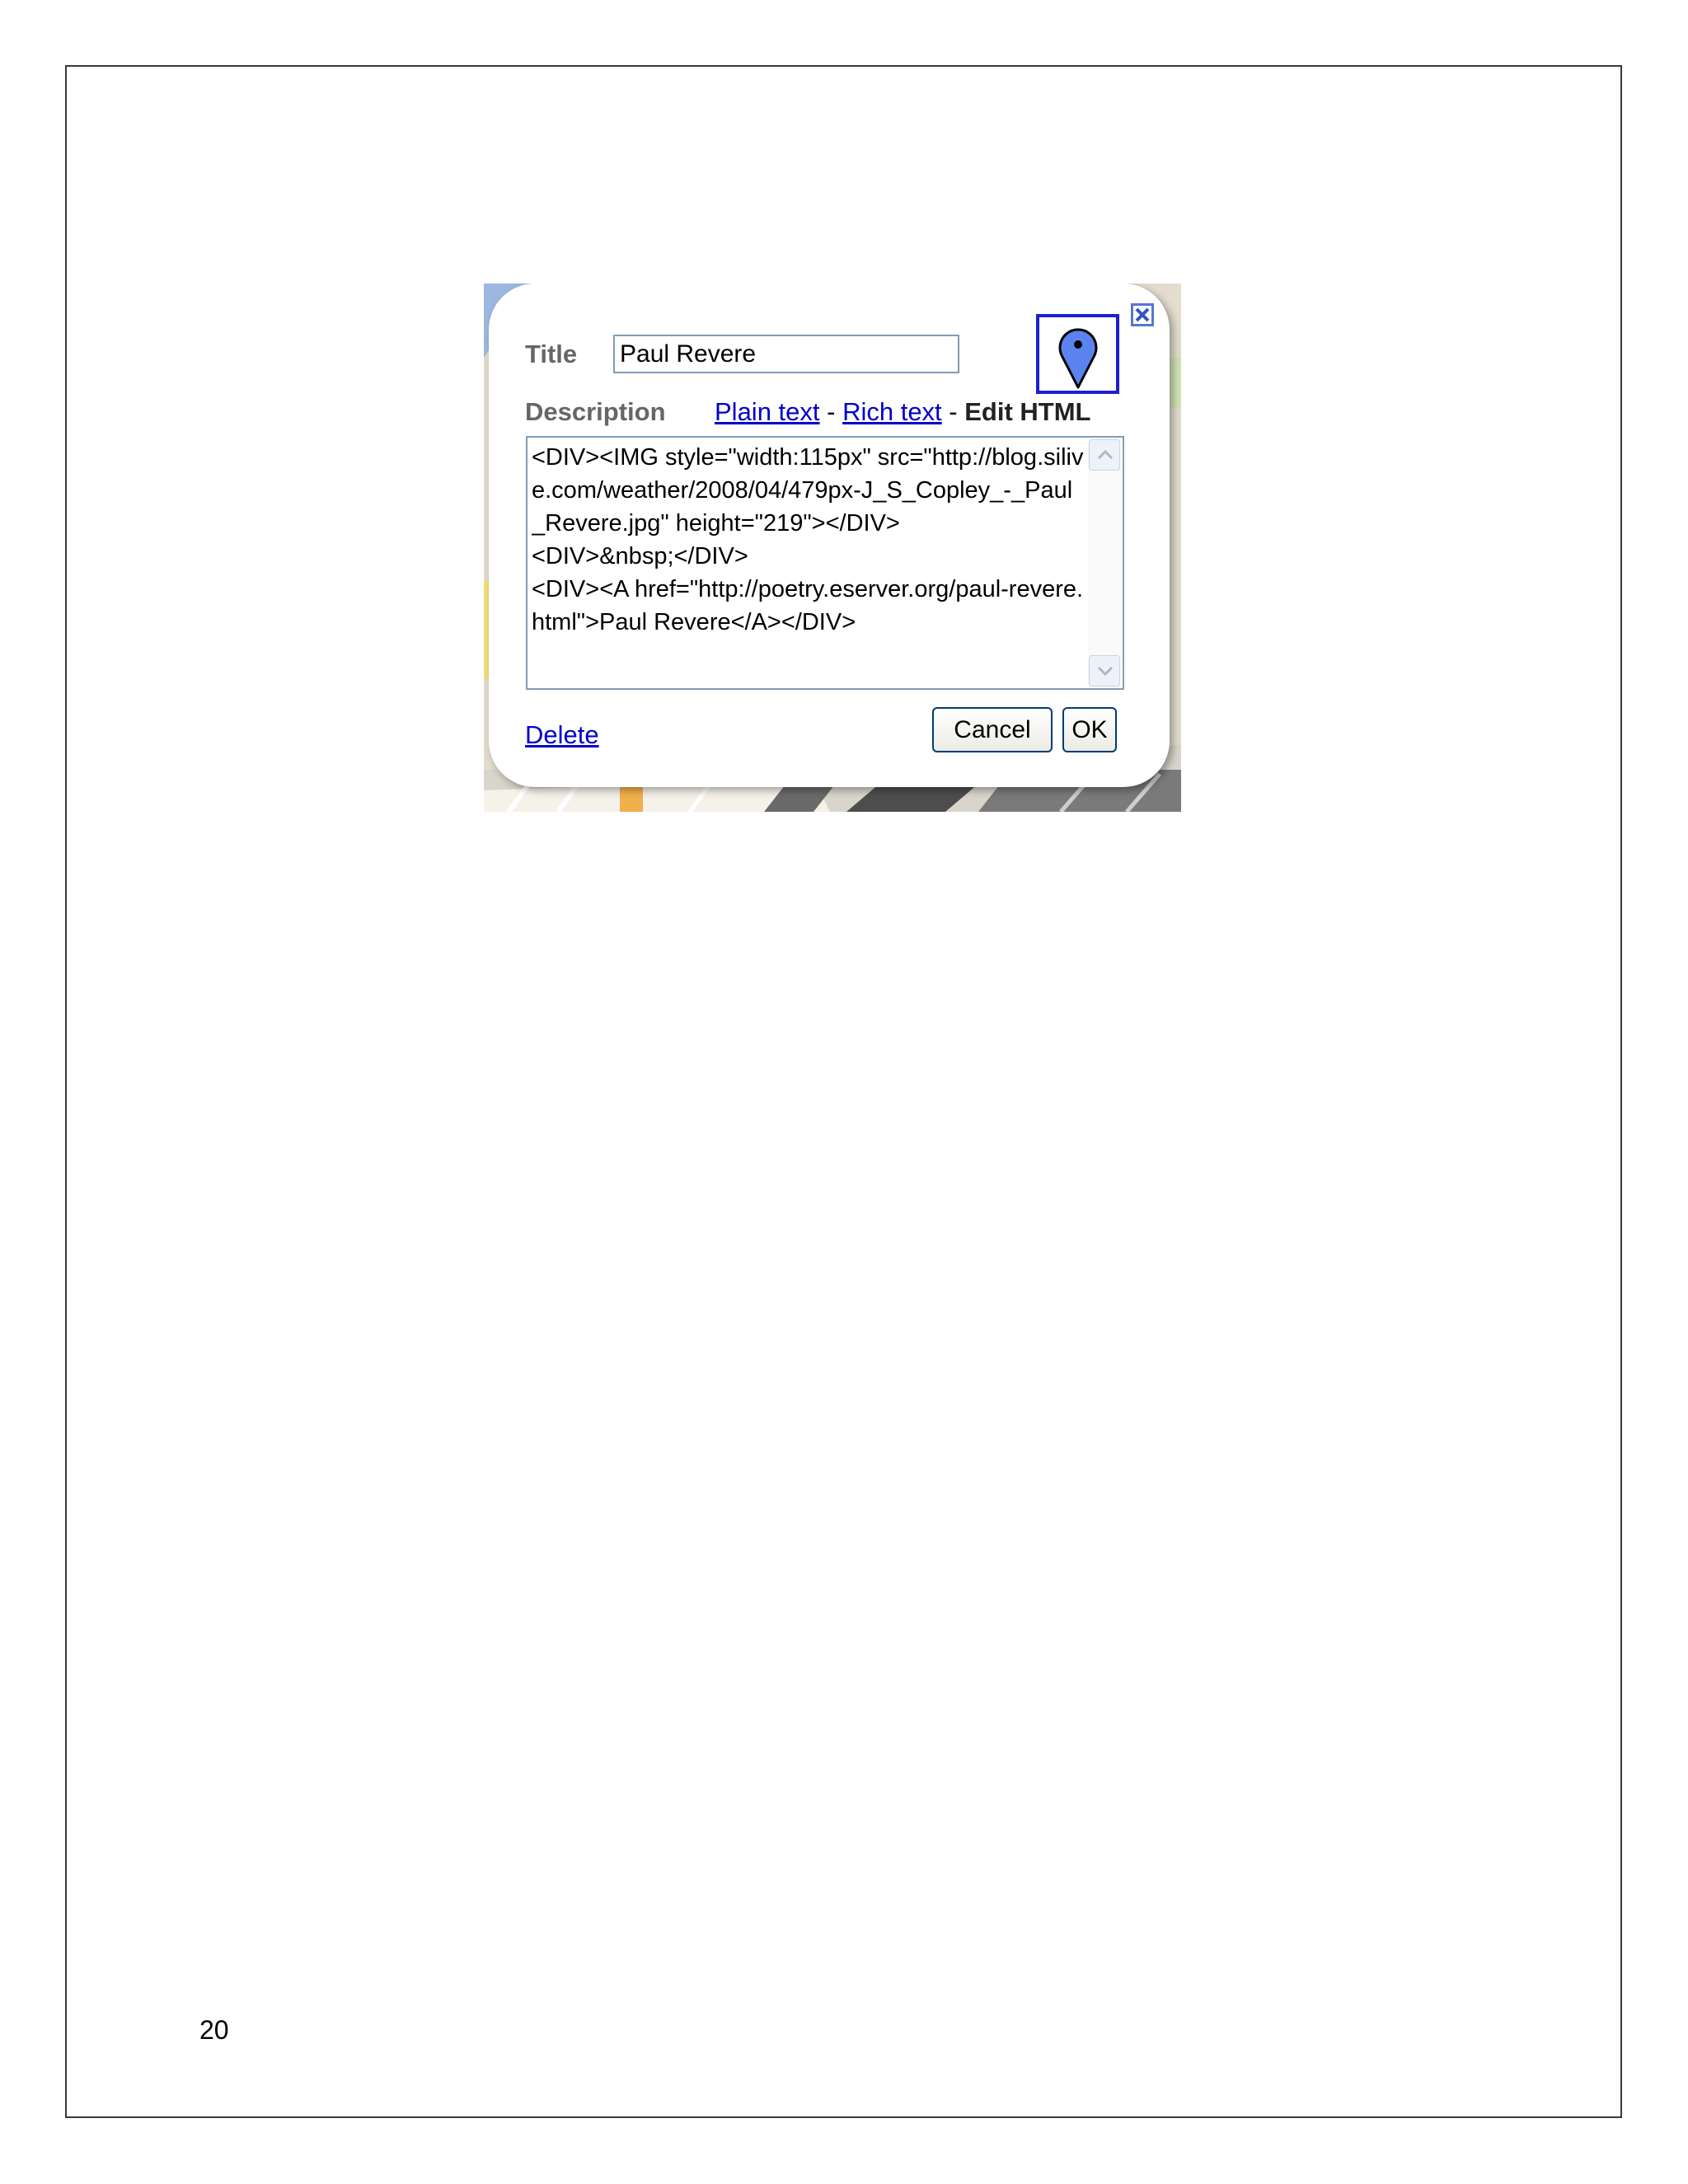  I want to click on page-number: 20, so click(214, 2030).